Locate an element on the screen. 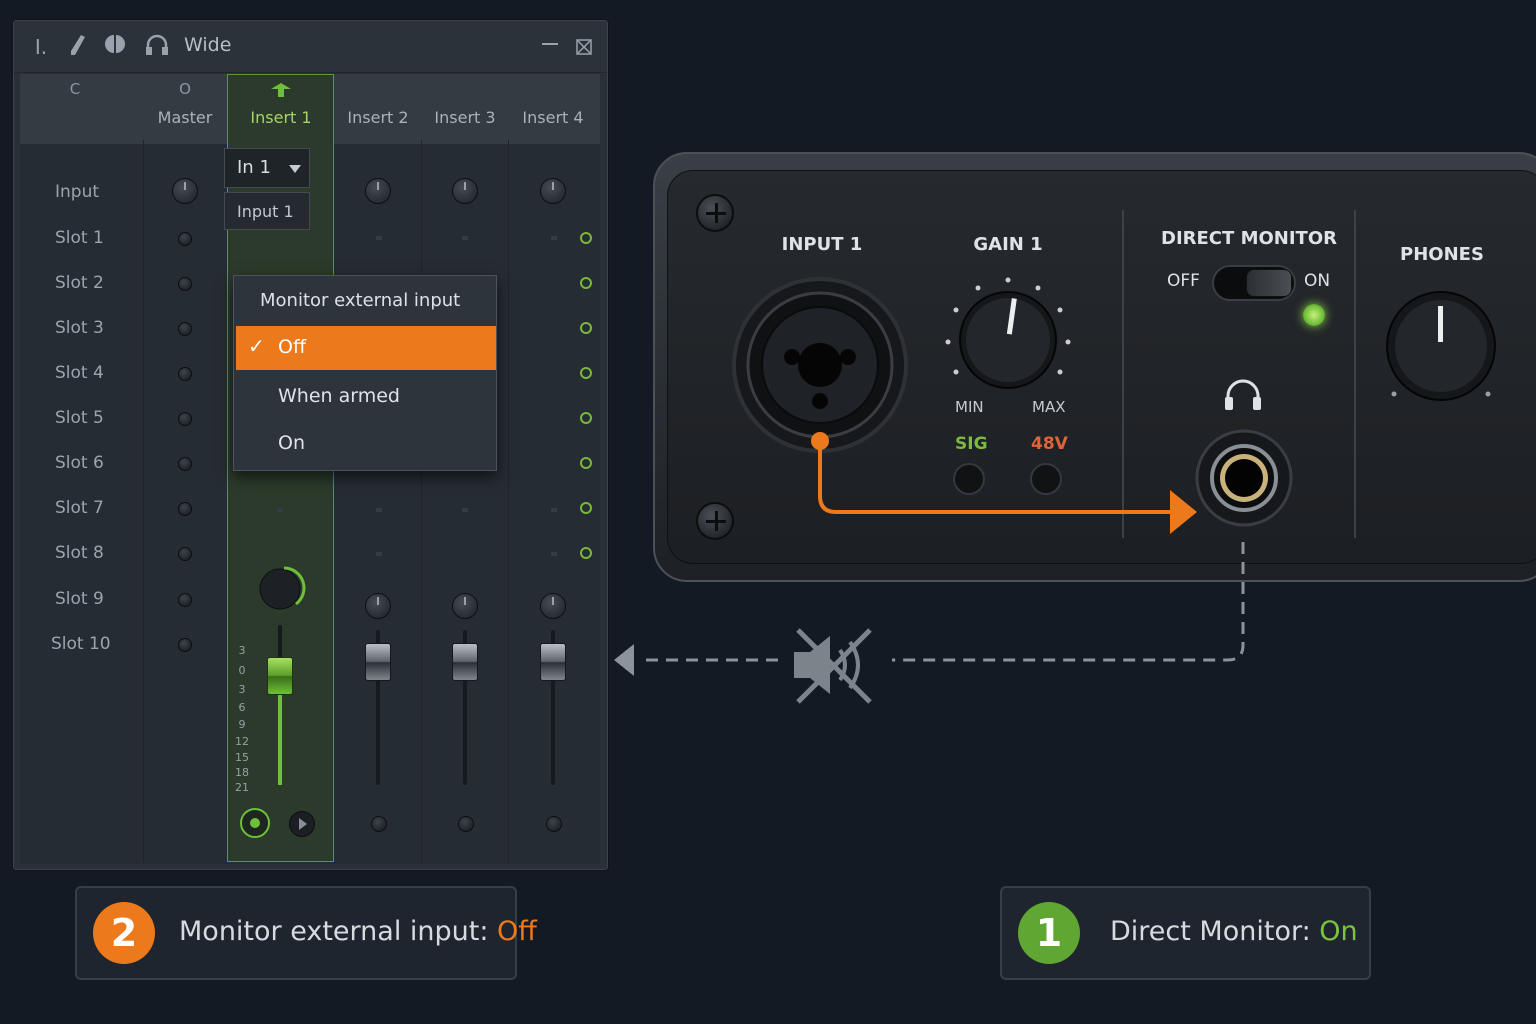 This screenshot has width=1536, height=1024. row-label-slot: Slot 6 is located at coordinates (79, 463).